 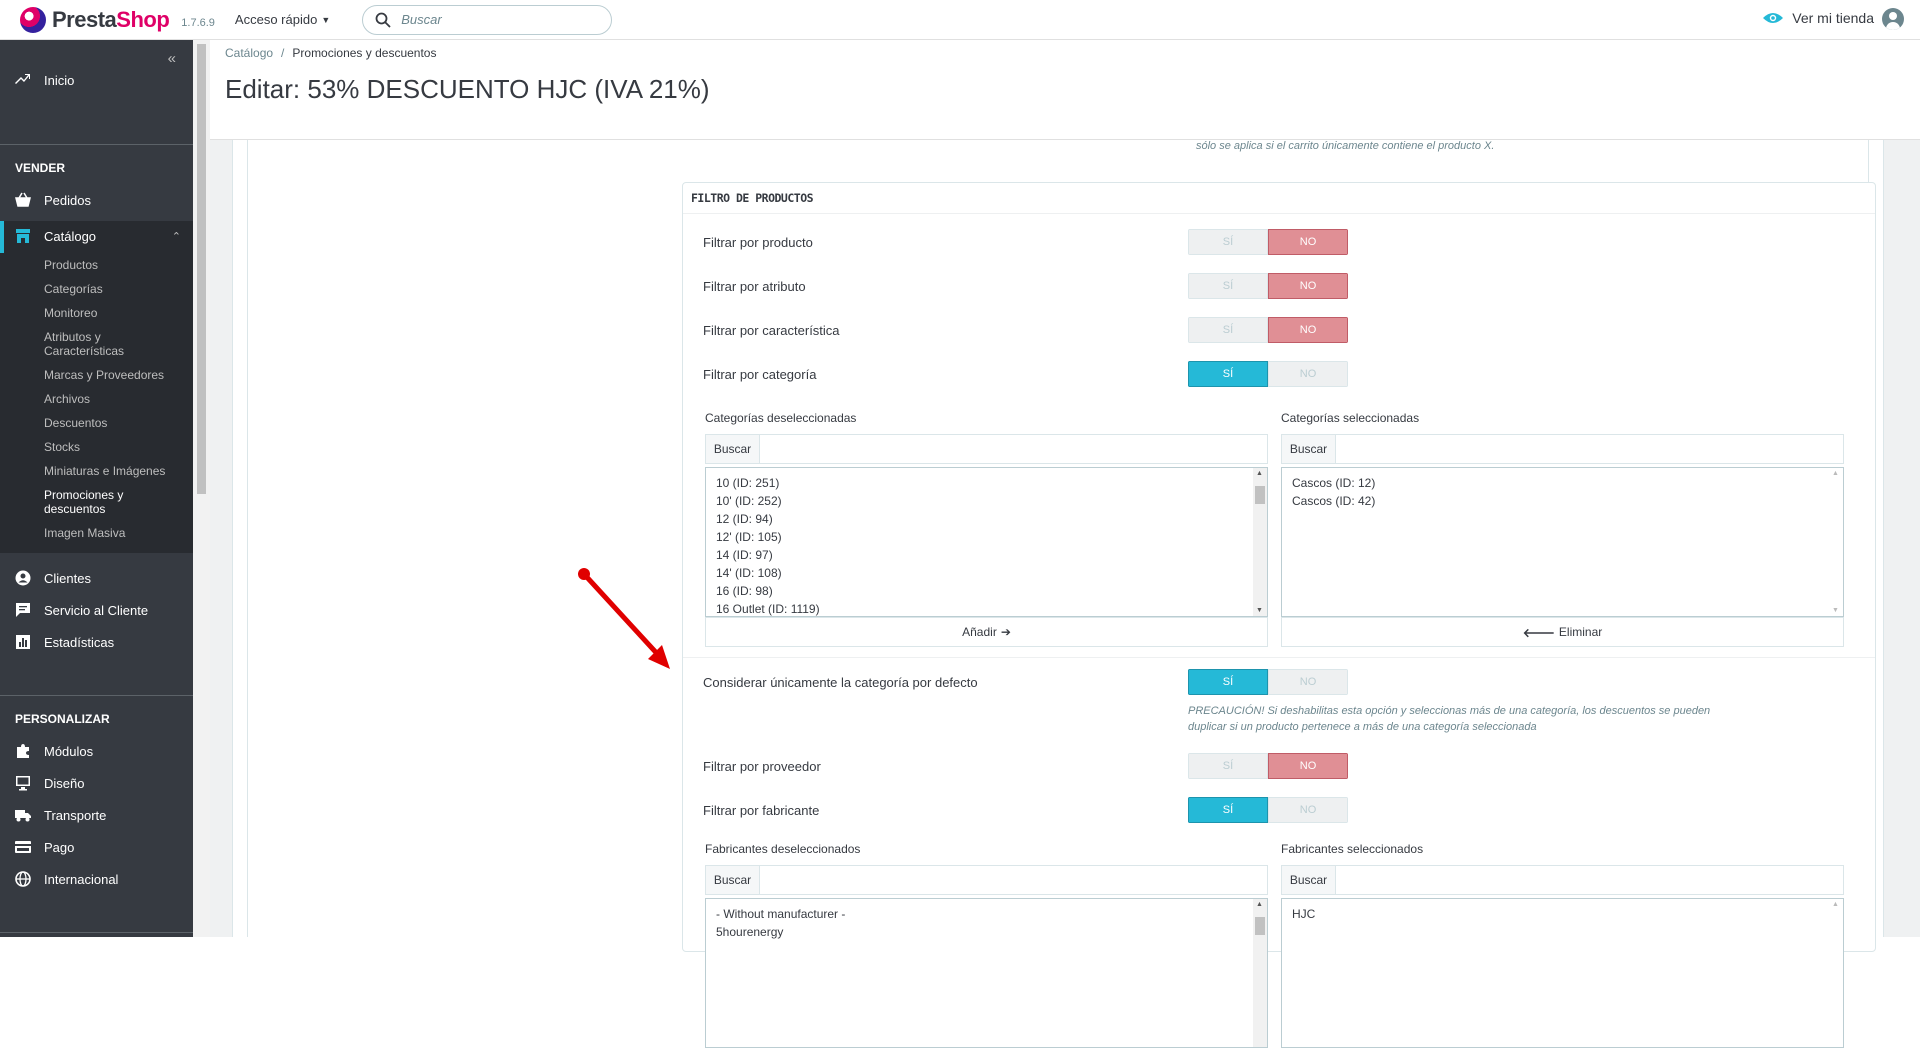 What do you see at coordinates (249, 53) in the screenshot?
I see `breadcrumb-catalog-link: Catálogo` at bounding box center [249, 53].